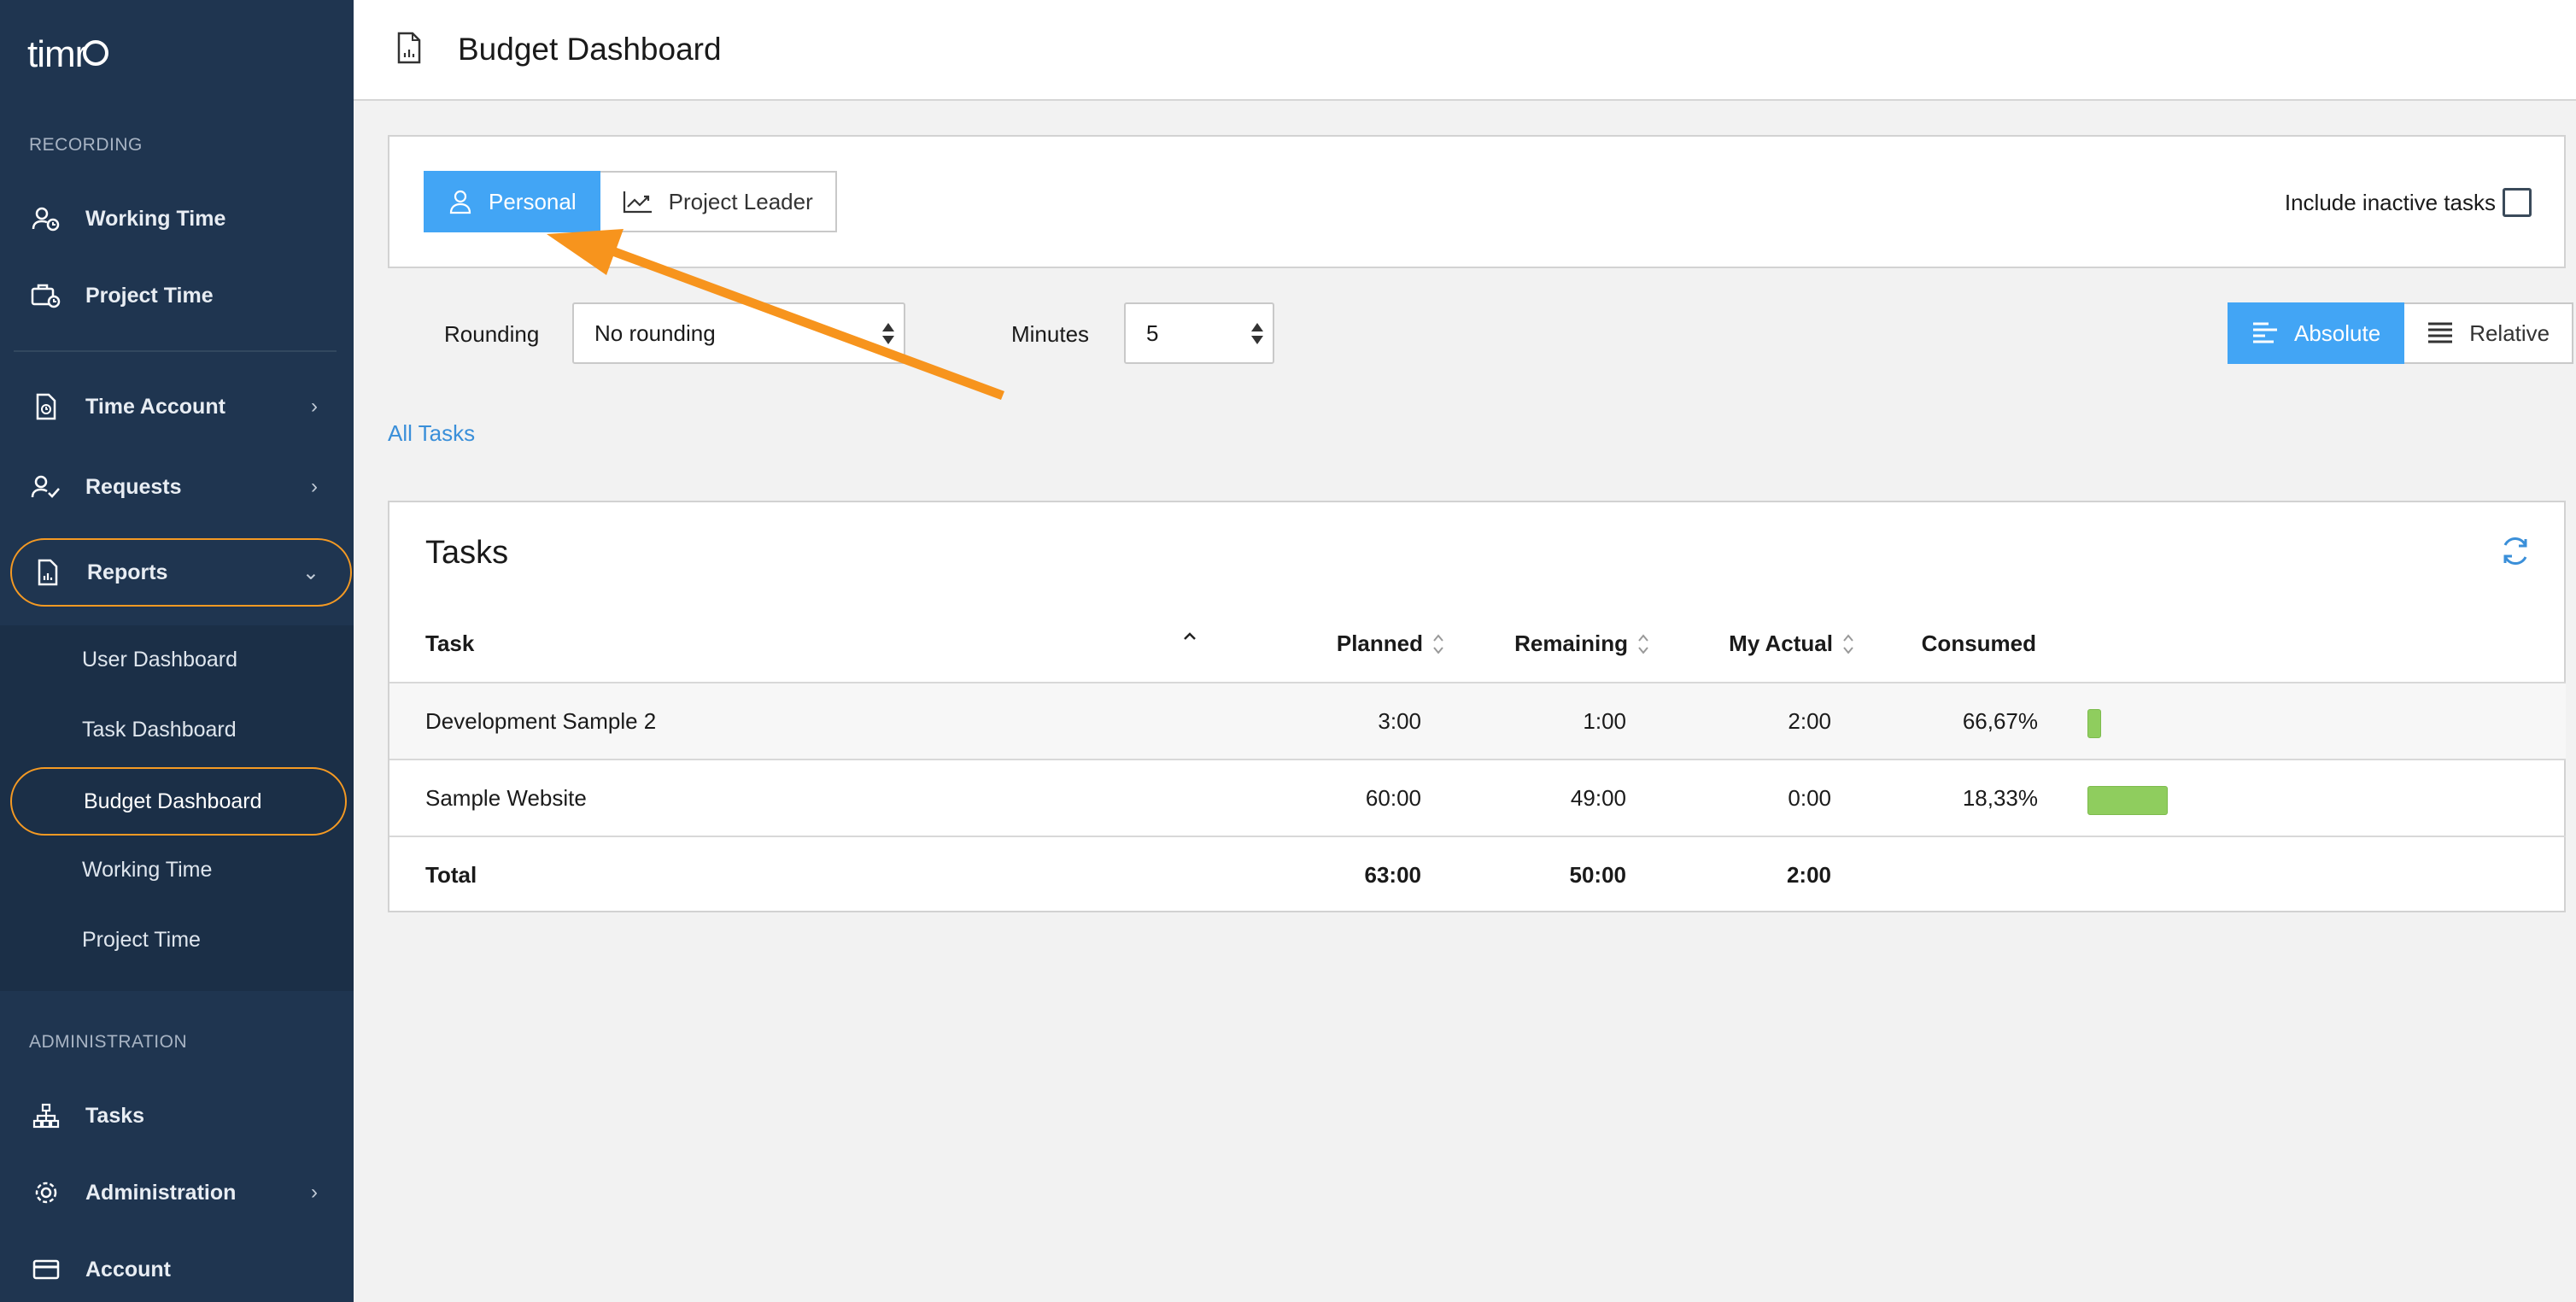 This screenshot has width=2576, height=1302. What do you see at coordinates (2000, 720) in the screenshot?
I see `consumed-value: 66,67%` at bounding box center [2000, 720].